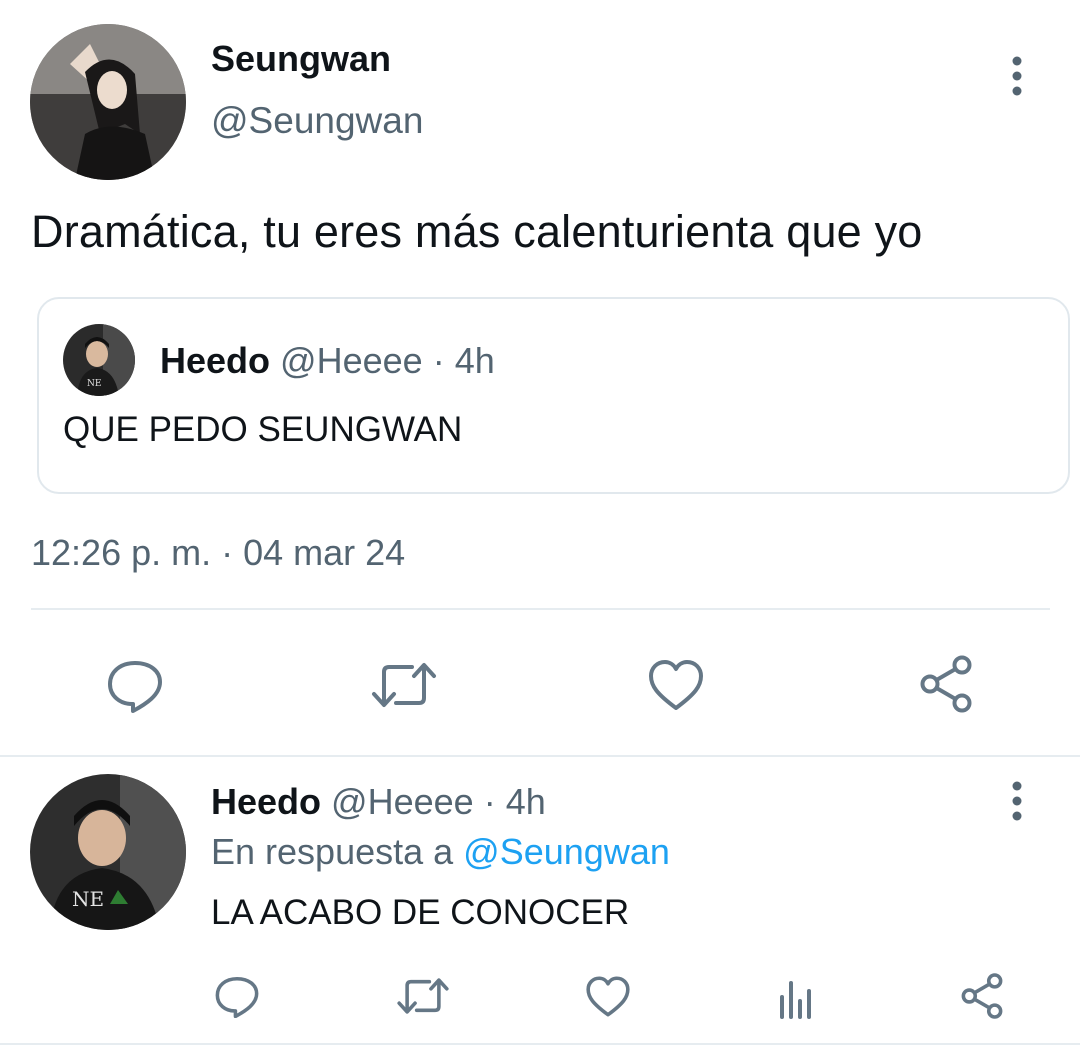 This screenshot has width=1080, height=1047. What do you see at coordinates (332, 851) in the screenshot?
I see `reply-context-prefix: En respuesta a` at bounding box center [332, 851].